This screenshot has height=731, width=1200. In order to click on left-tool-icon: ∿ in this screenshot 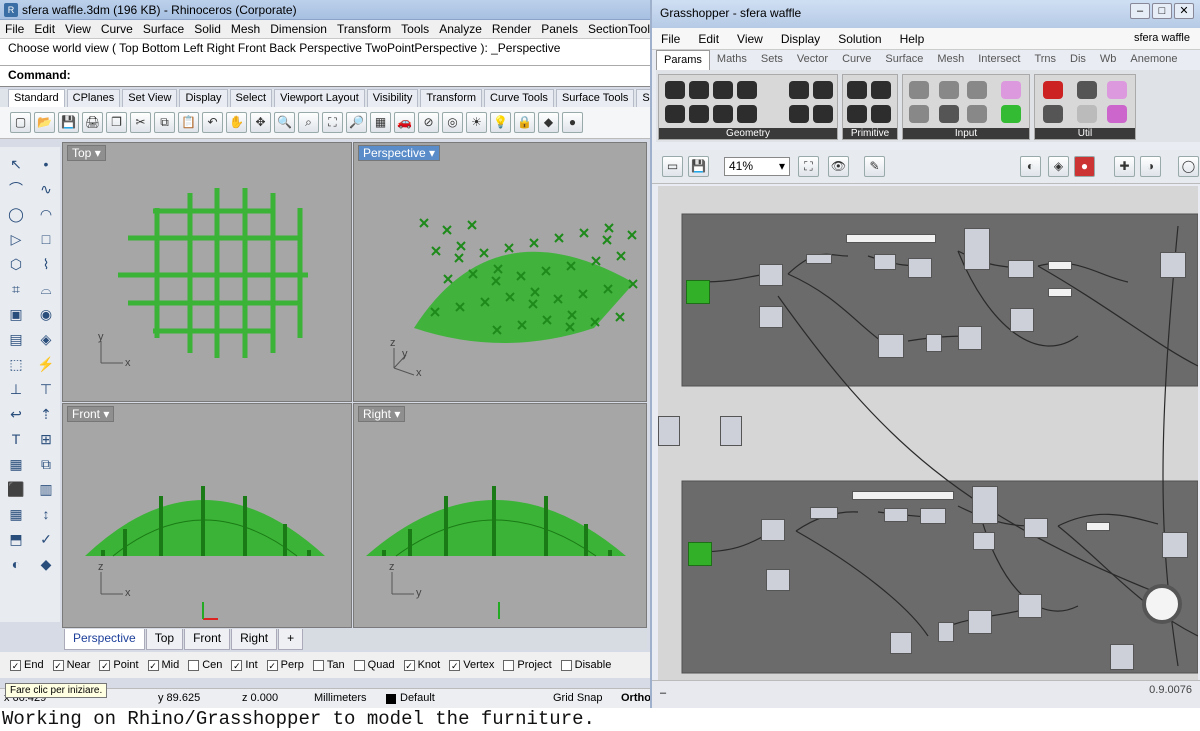, I will do `click(46, 189)`.